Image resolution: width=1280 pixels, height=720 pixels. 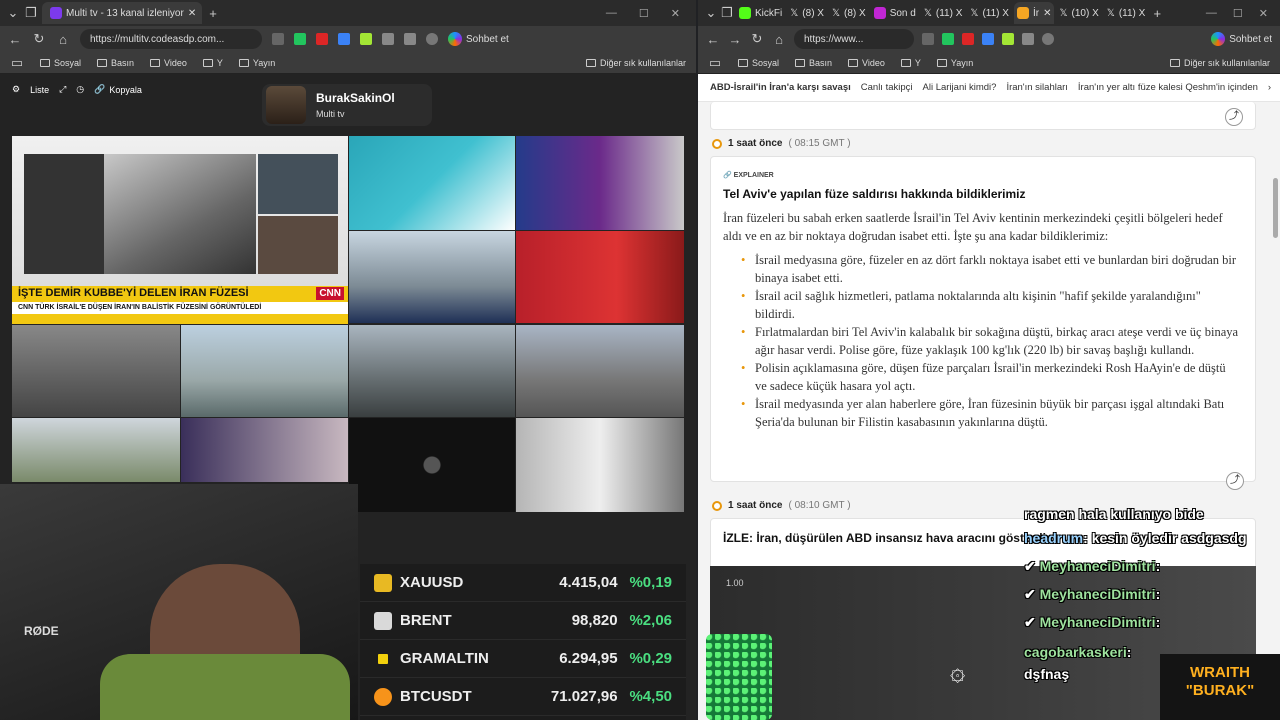 I want to click on topic-link: Ali Larijani kimdi?, so click(x=960, y=87).